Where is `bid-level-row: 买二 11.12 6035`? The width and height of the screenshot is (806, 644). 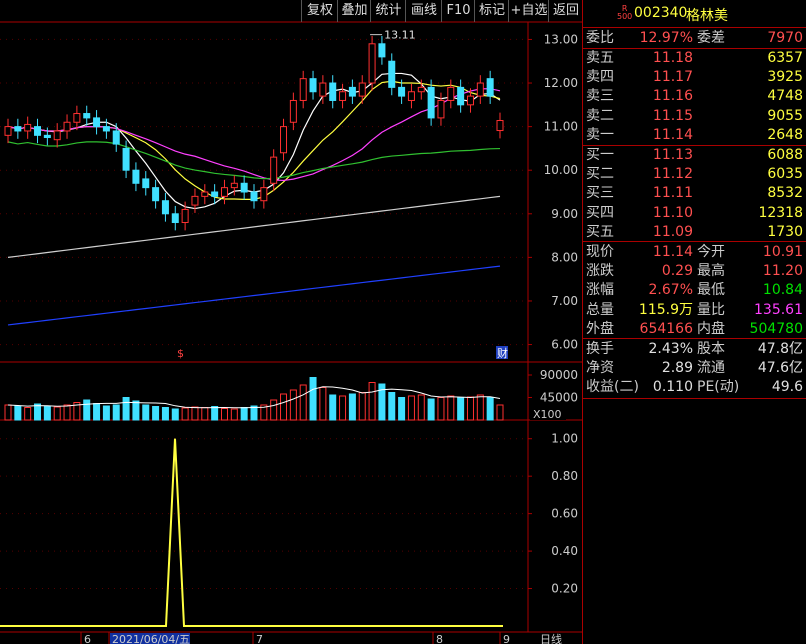 bid-level-row: 买二 11.12 6035 is located at coordinates (694, 174).